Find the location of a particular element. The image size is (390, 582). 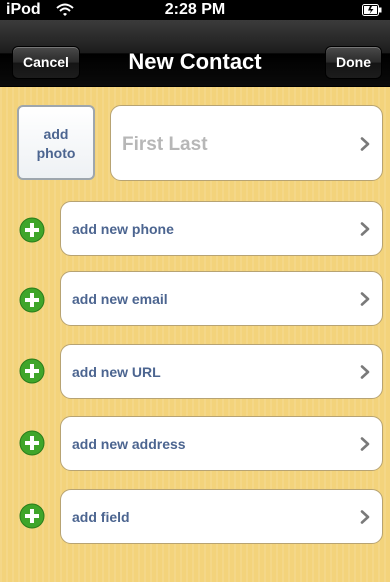

add-email-label: add new email is located at coordinates (120, 299).